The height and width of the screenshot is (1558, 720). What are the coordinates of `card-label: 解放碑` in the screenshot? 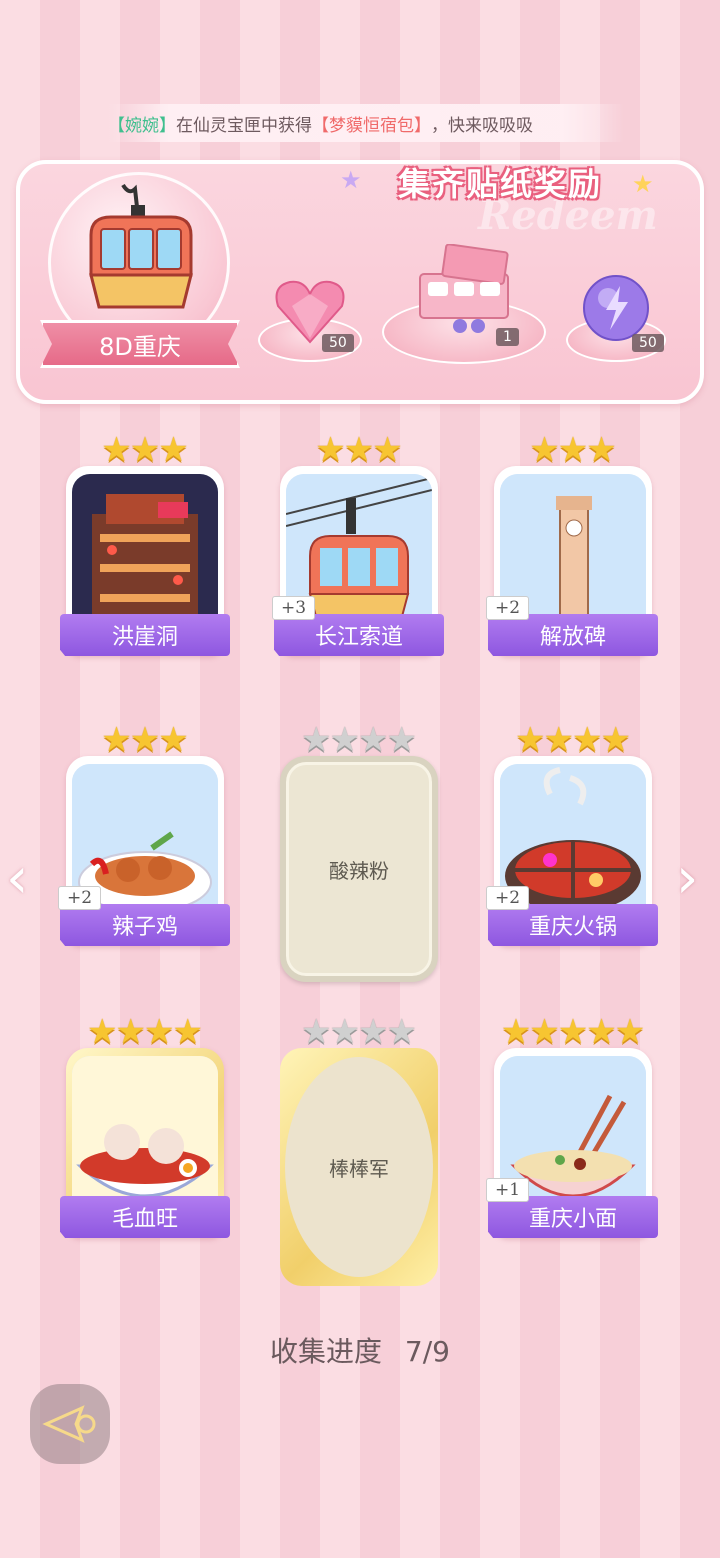 It's located at (573, 635).